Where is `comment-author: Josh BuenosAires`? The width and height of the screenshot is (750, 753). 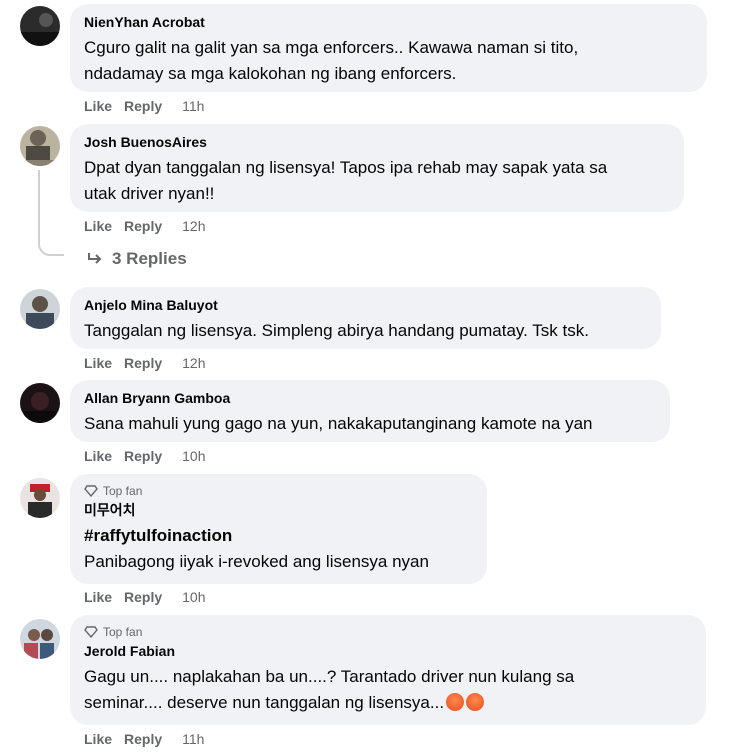 comment-author: Josh BuenosAires is located at coordinates (377, 142).